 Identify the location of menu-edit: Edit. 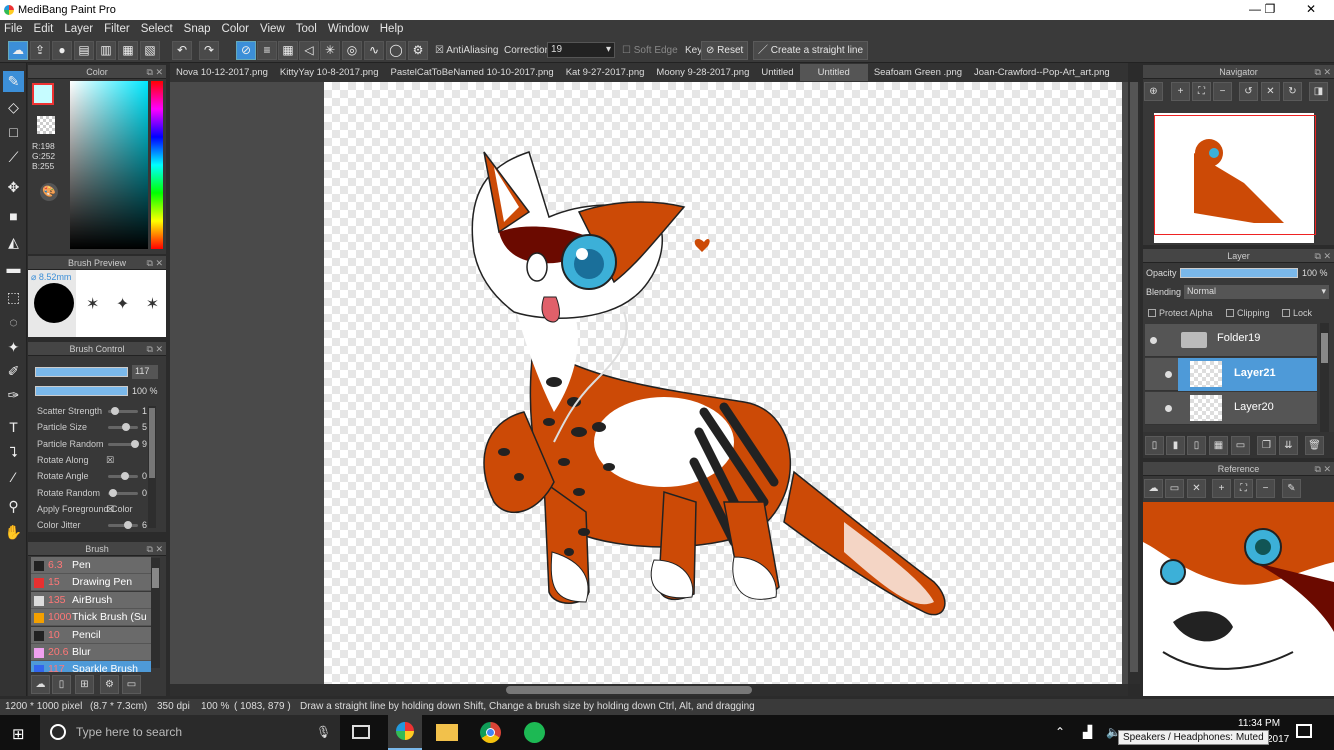
(44, 29).